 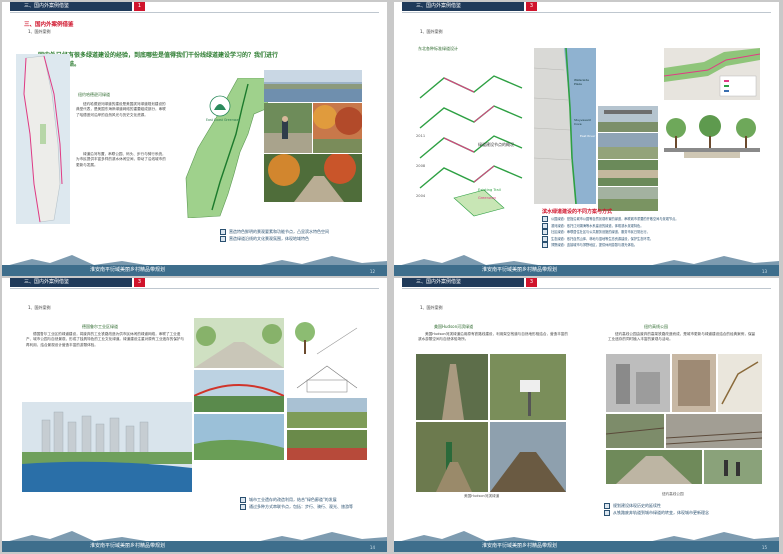 I want to click on east-coast-map: East Coast Greenway, so click(x=223, y=148).